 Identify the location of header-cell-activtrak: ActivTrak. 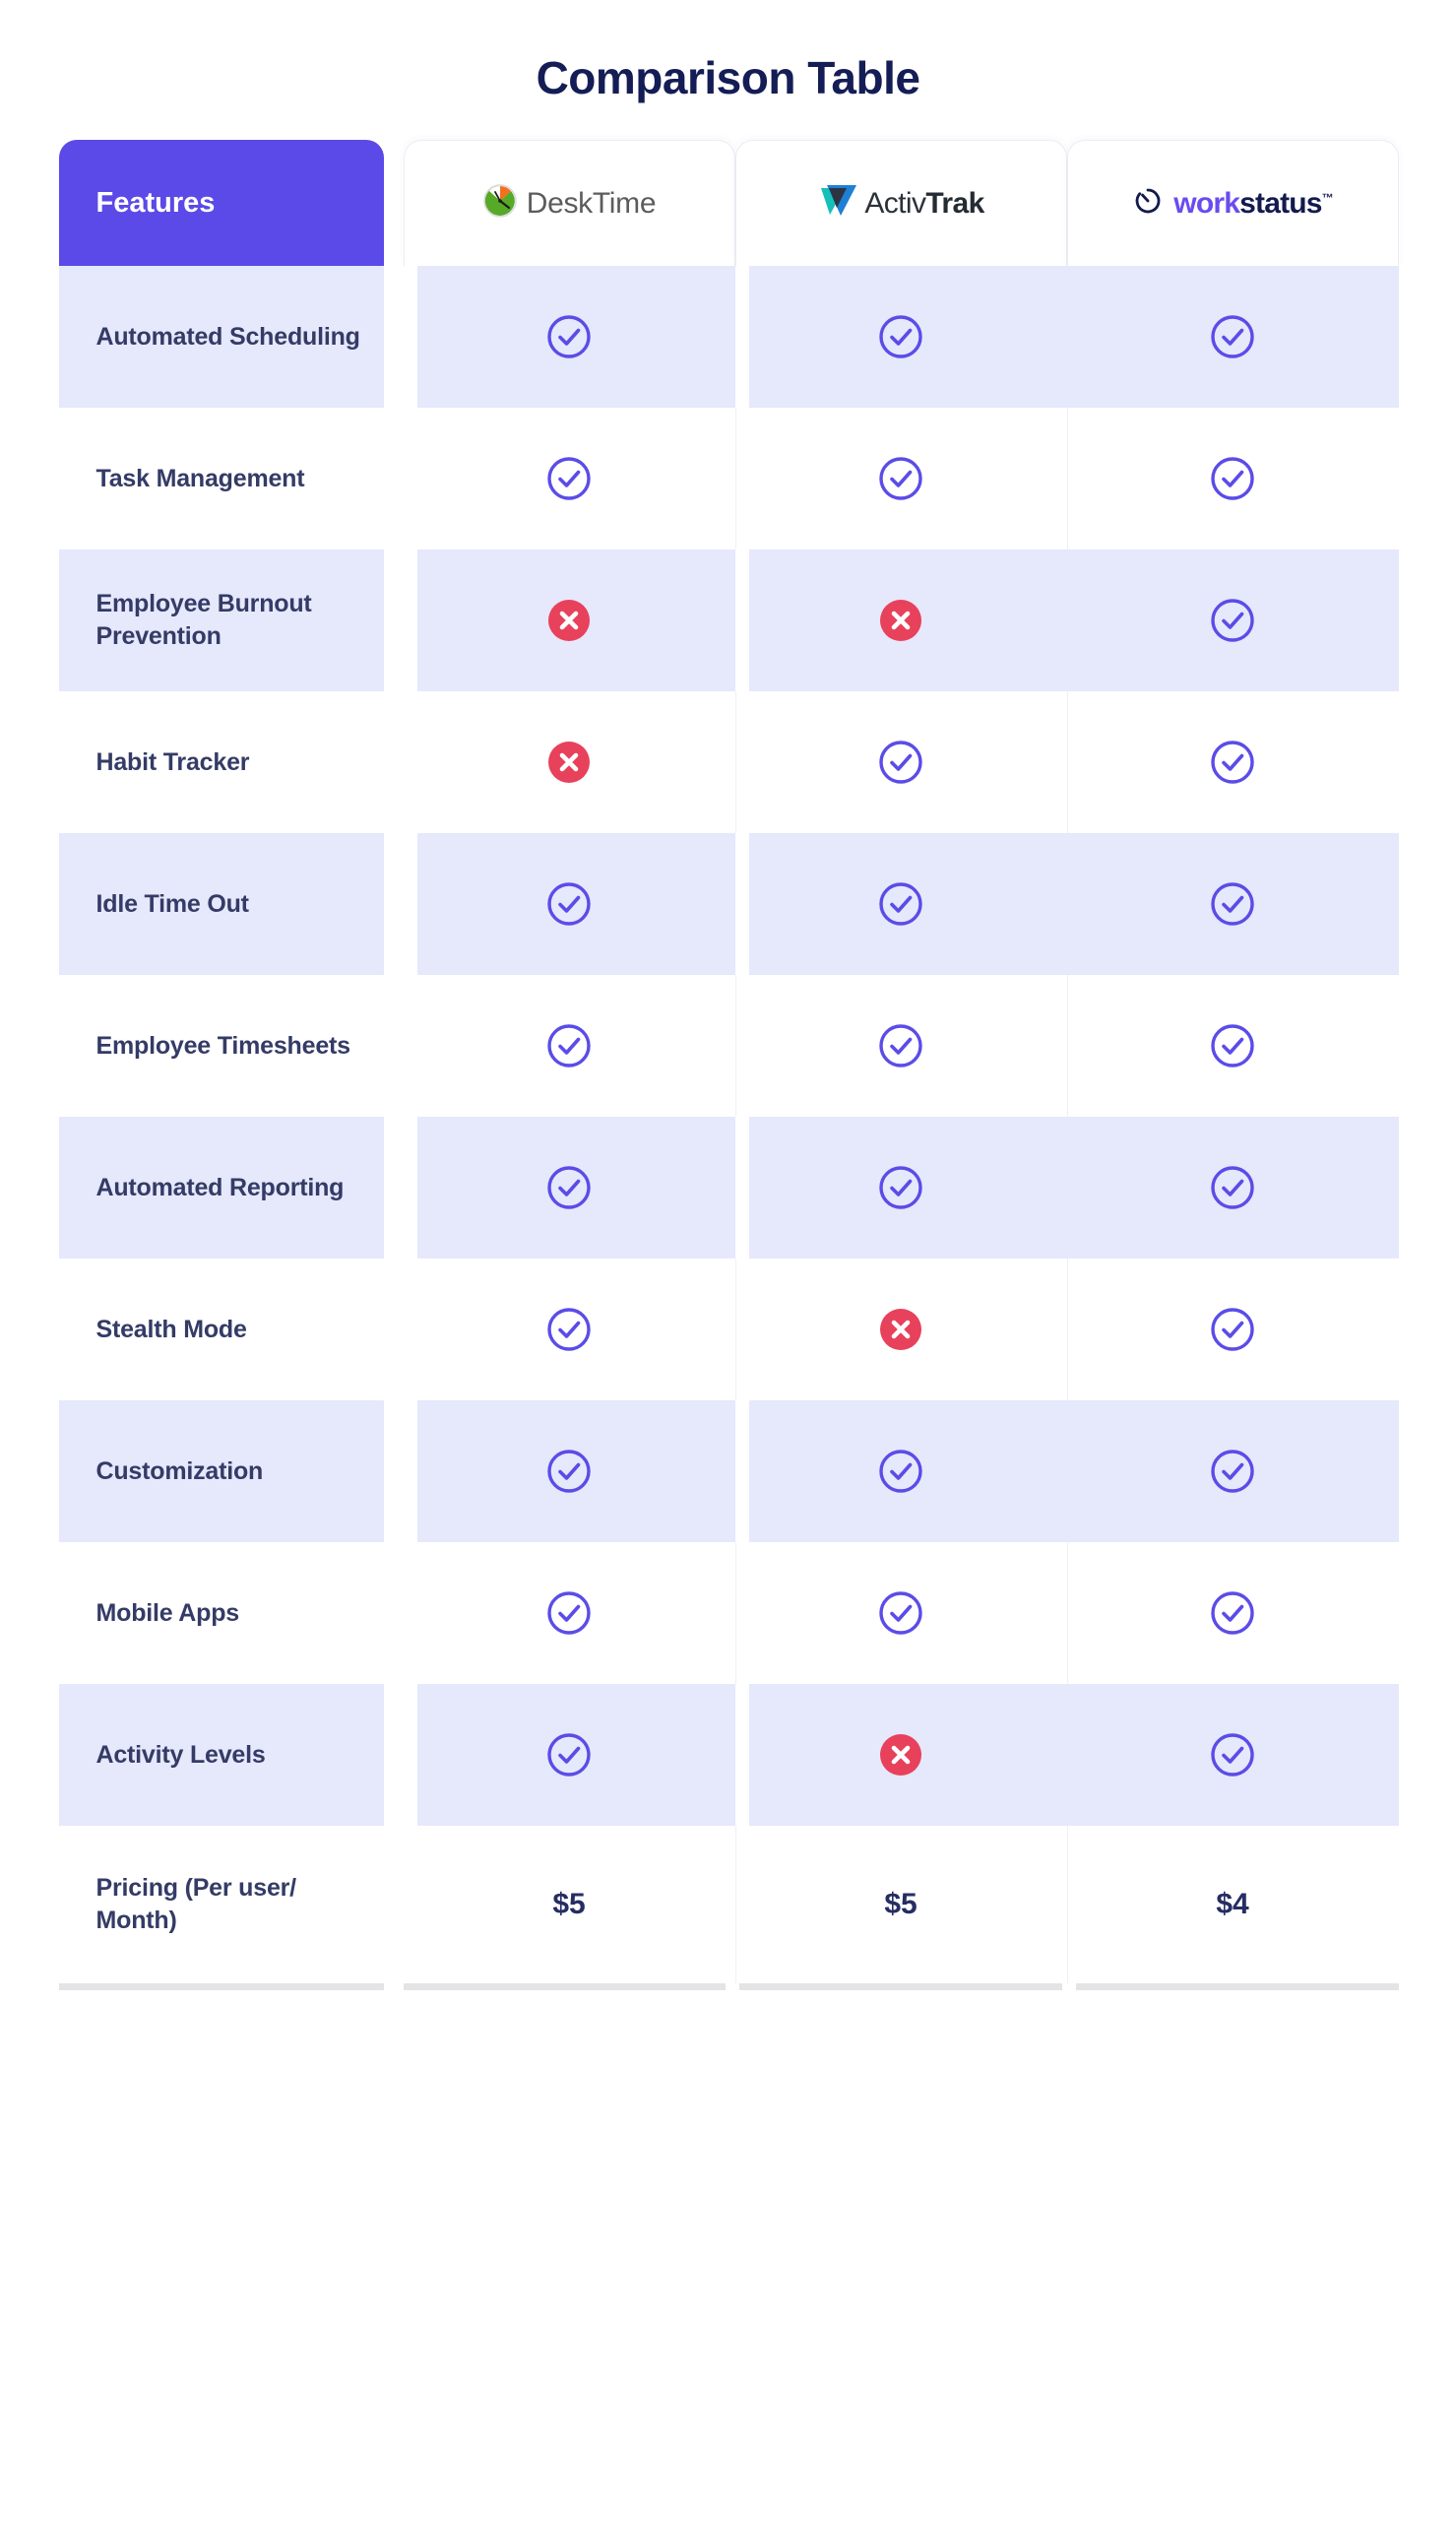
(900, 203).